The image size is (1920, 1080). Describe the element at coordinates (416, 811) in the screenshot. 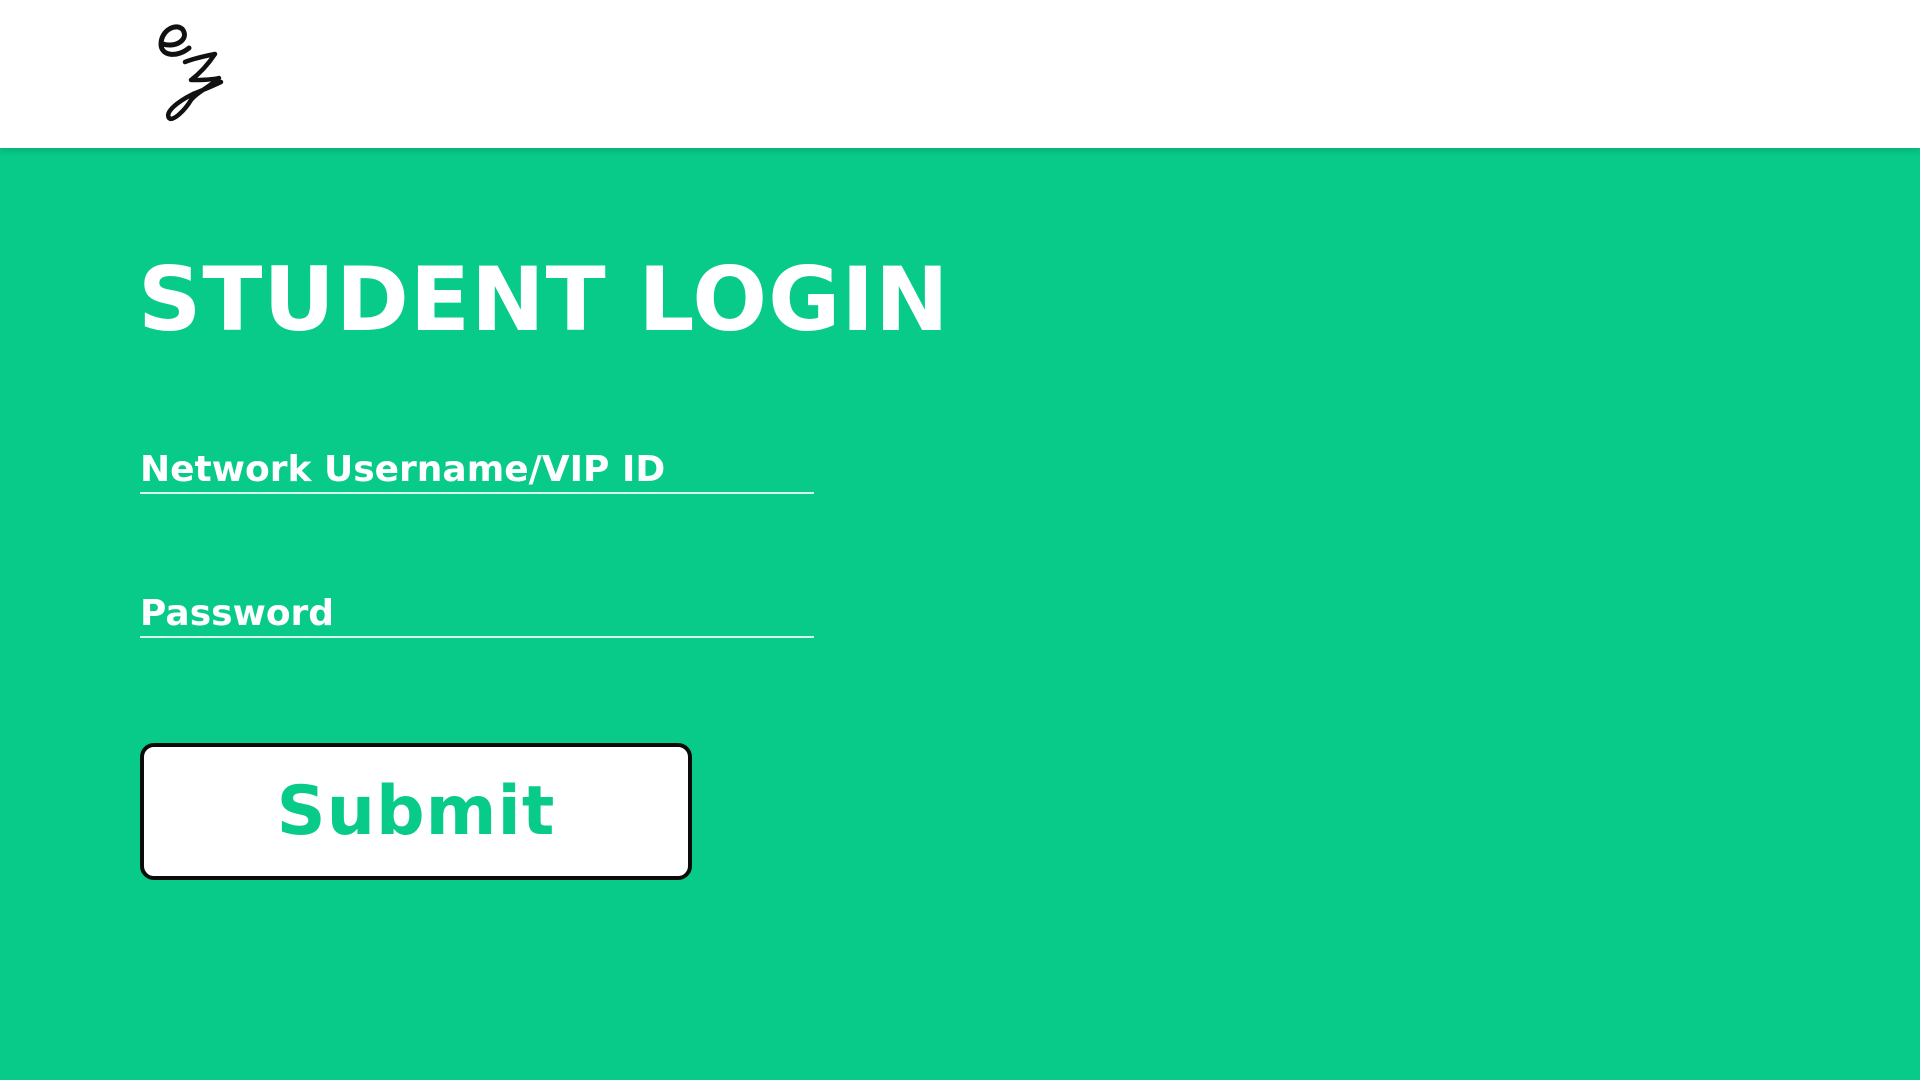

I see `submit-button: Submit` at that location.